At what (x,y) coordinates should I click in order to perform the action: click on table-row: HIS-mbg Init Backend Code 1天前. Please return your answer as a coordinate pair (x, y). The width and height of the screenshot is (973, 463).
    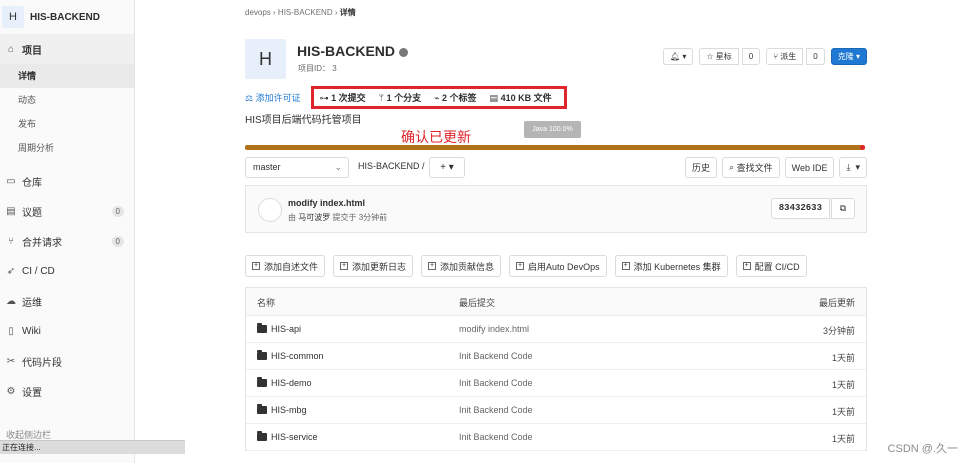
    Looking at the image, I should click on (556, 410).